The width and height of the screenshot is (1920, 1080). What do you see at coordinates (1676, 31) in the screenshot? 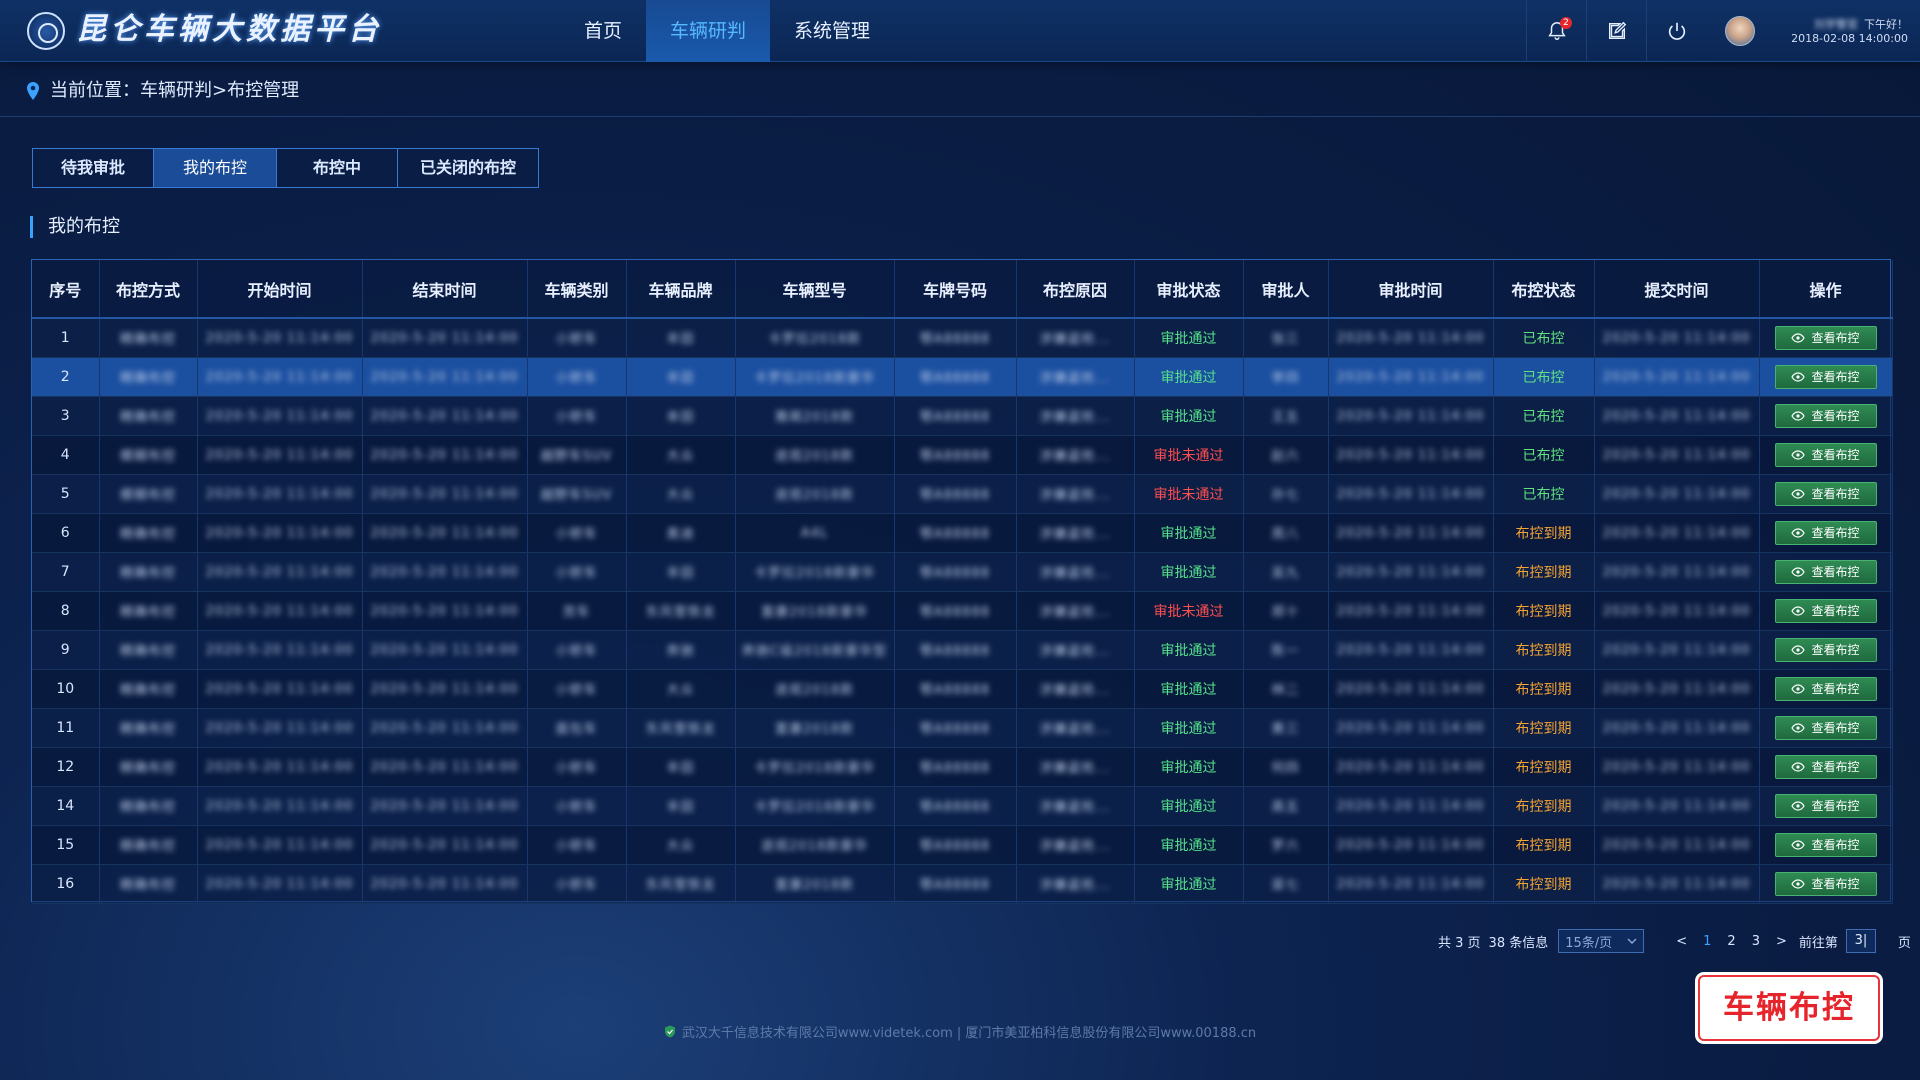
I see `logout-button` at bounding box center [1676, 31].